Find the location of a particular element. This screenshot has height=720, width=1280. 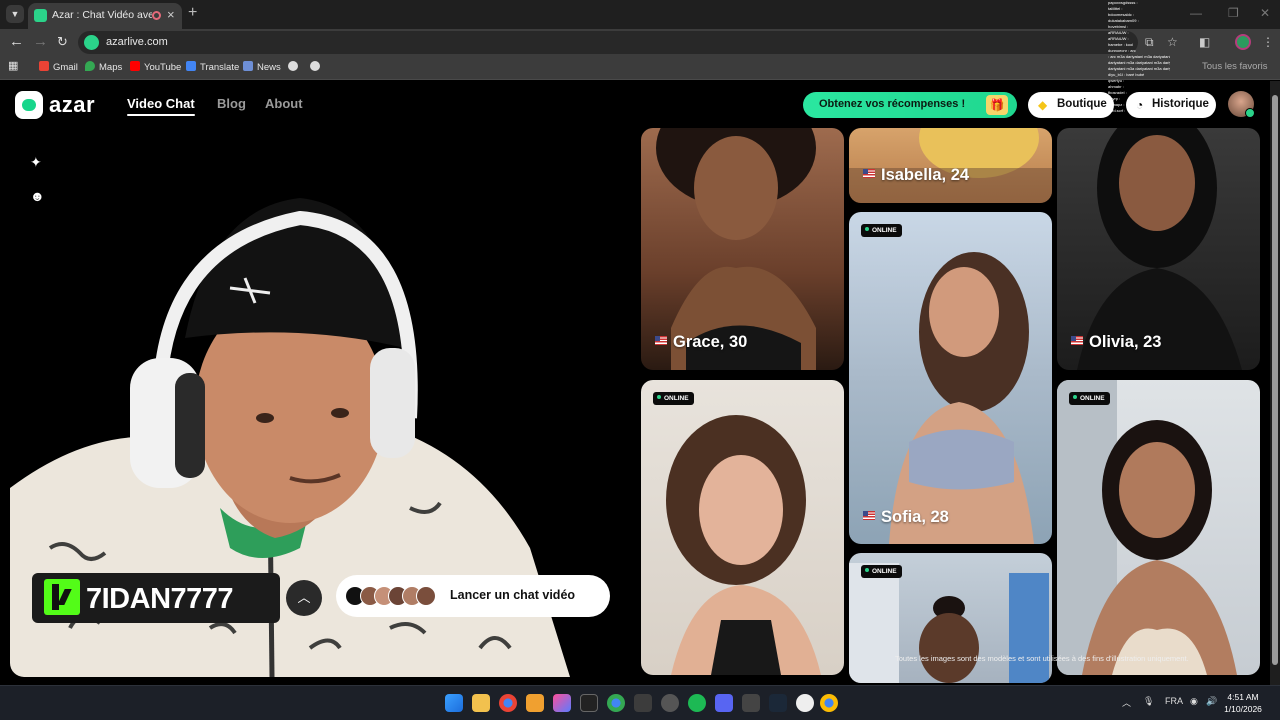

start-icon is located at coordinates (454, 703).